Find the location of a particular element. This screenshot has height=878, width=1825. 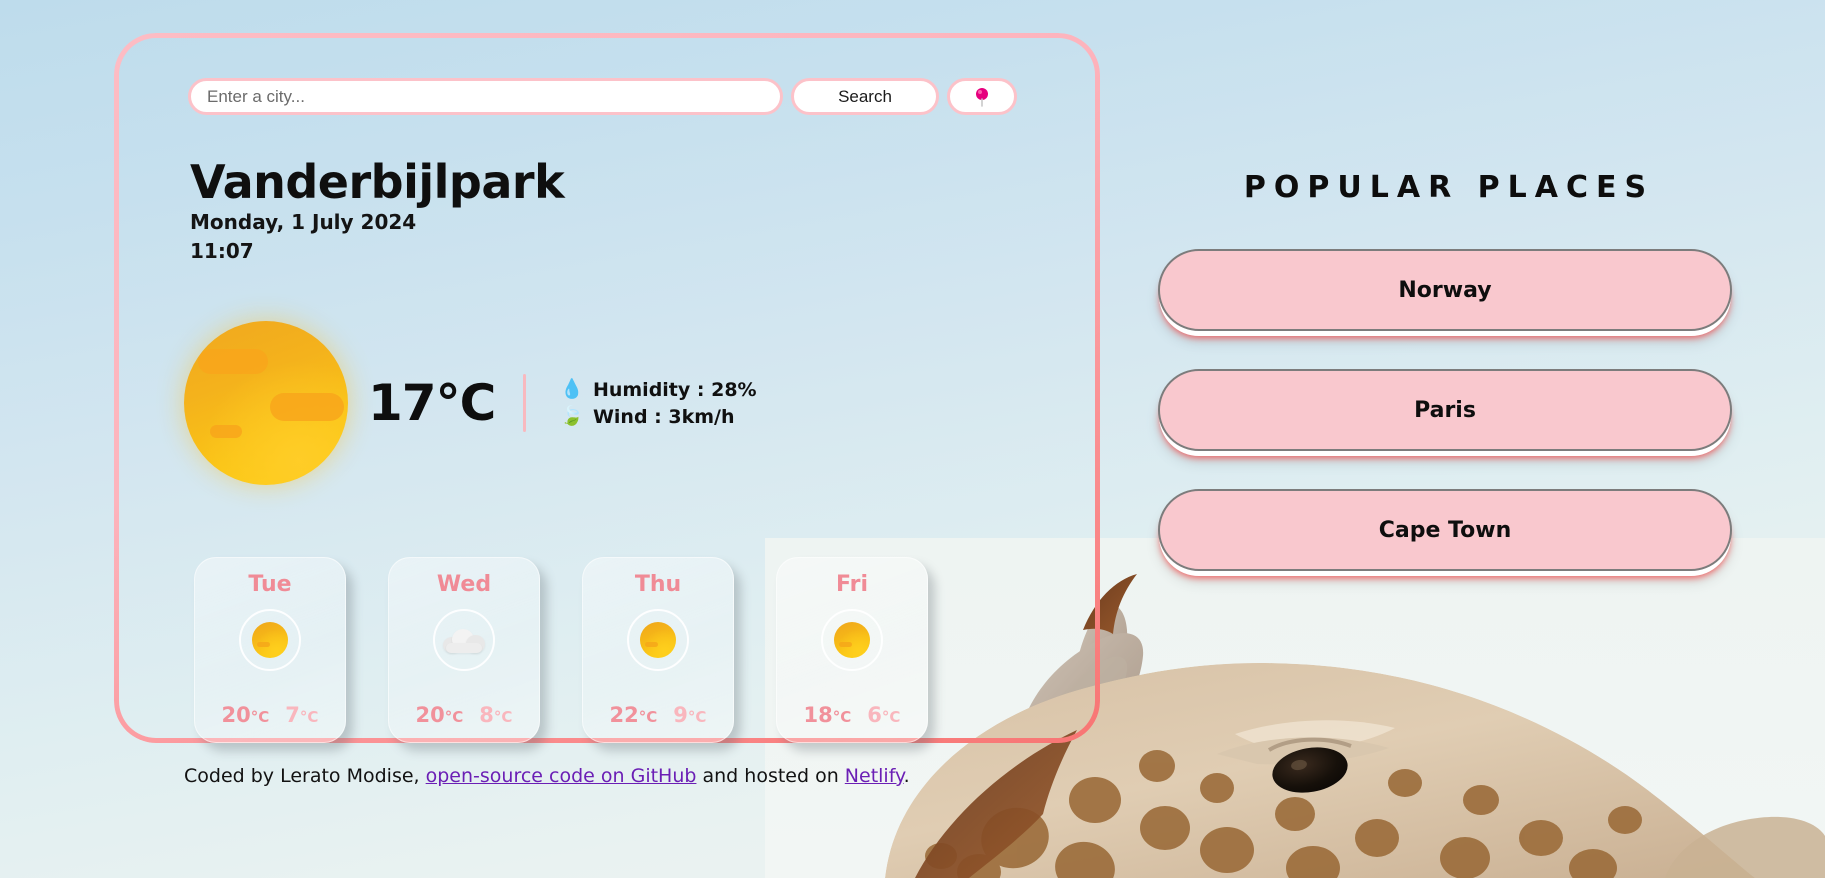

current-temperature: 17°C is located at coordinates (432, 403).